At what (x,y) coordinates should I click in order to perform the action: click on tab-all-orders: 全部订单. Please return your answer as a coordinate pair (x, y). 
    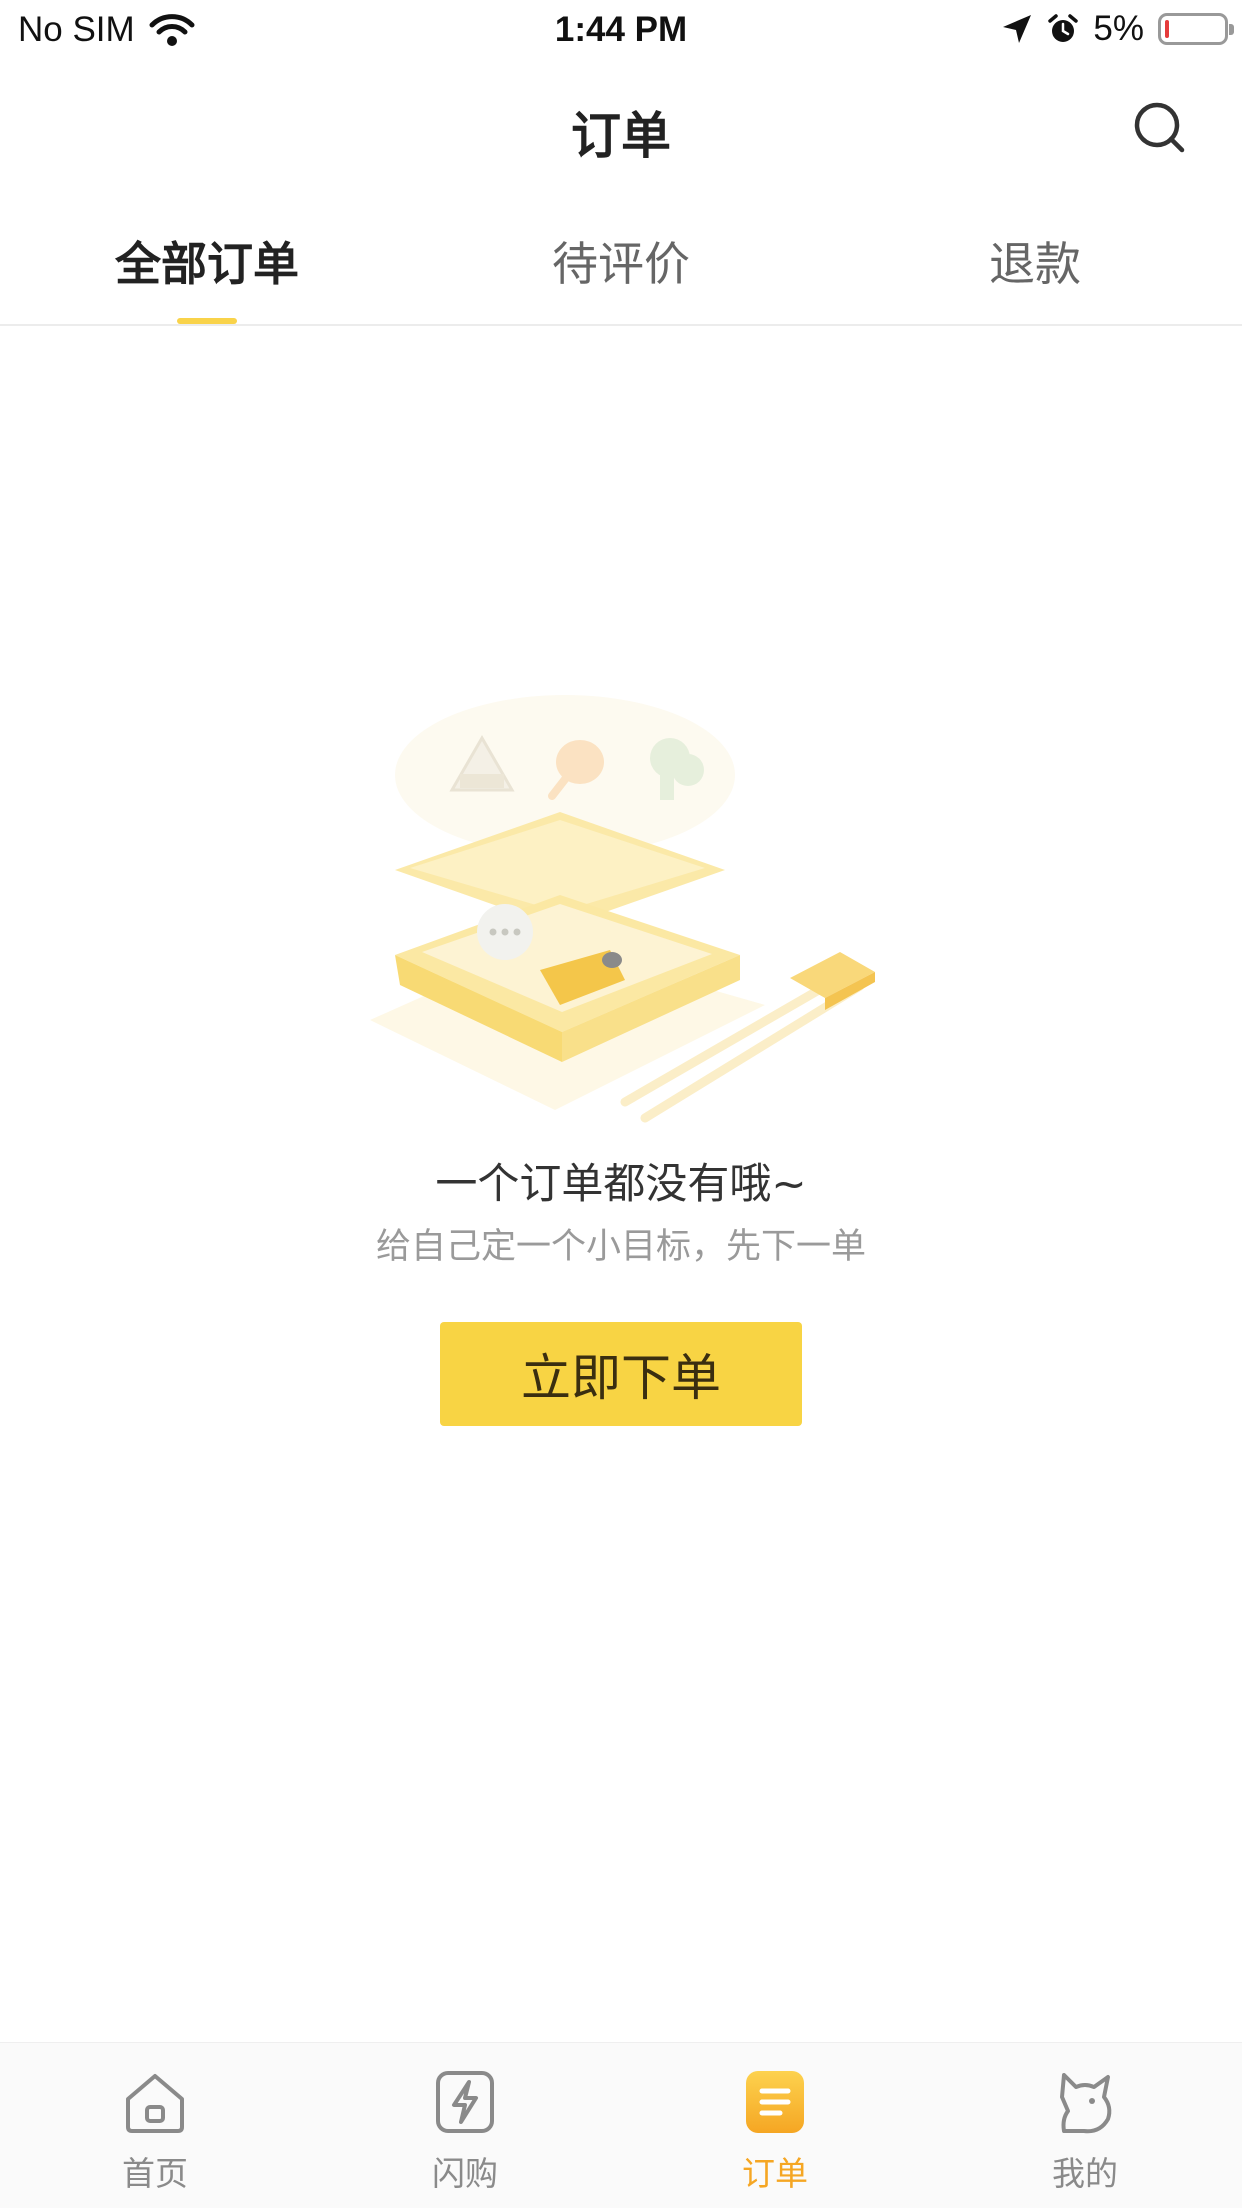
    Looking at the image, I should click on (207, 261).